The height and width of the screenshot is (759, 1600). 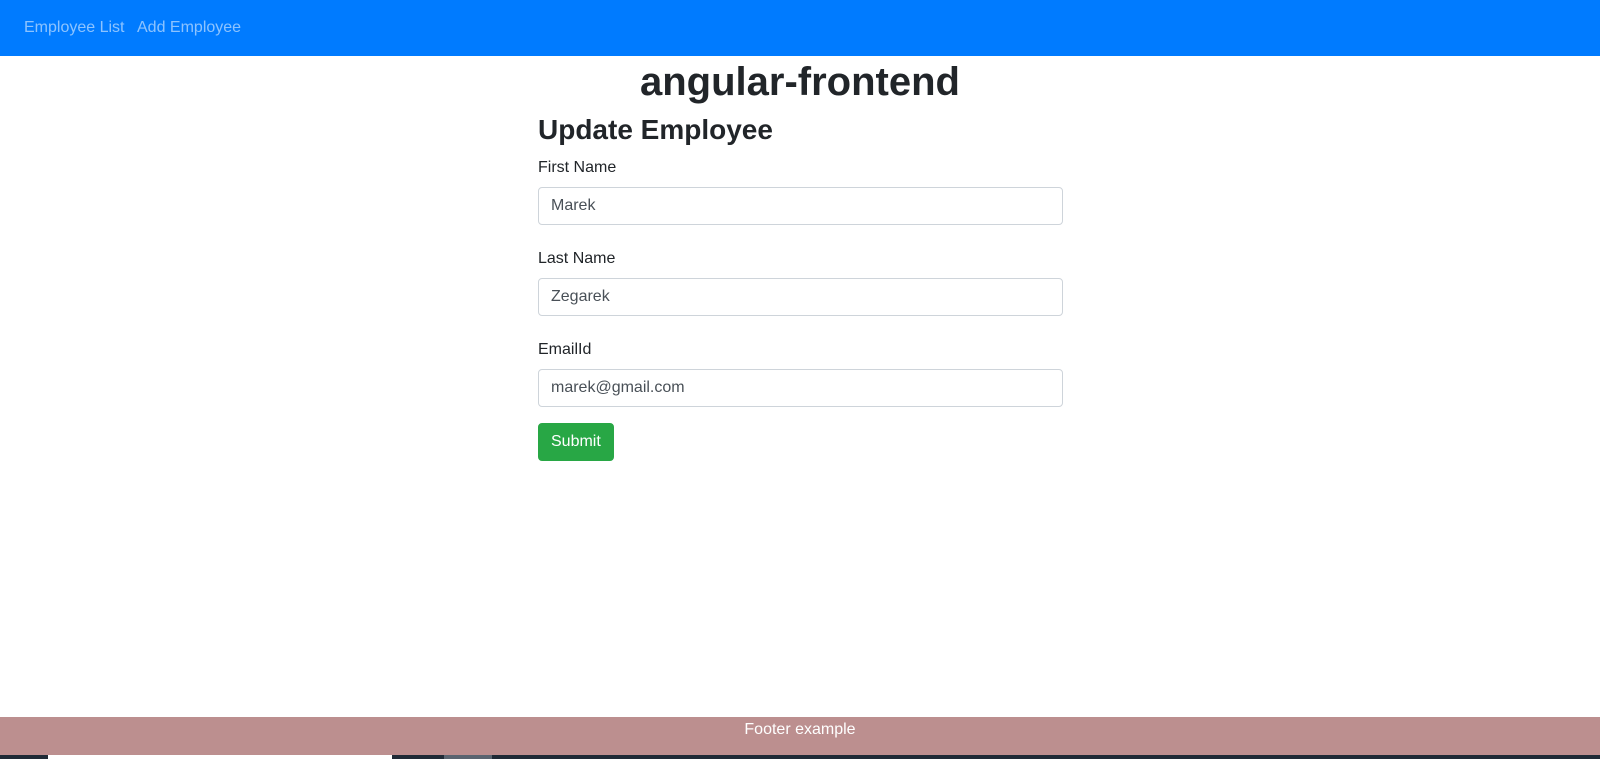 I want to click on taskbar-active-segment, so click(x=220, y=757).